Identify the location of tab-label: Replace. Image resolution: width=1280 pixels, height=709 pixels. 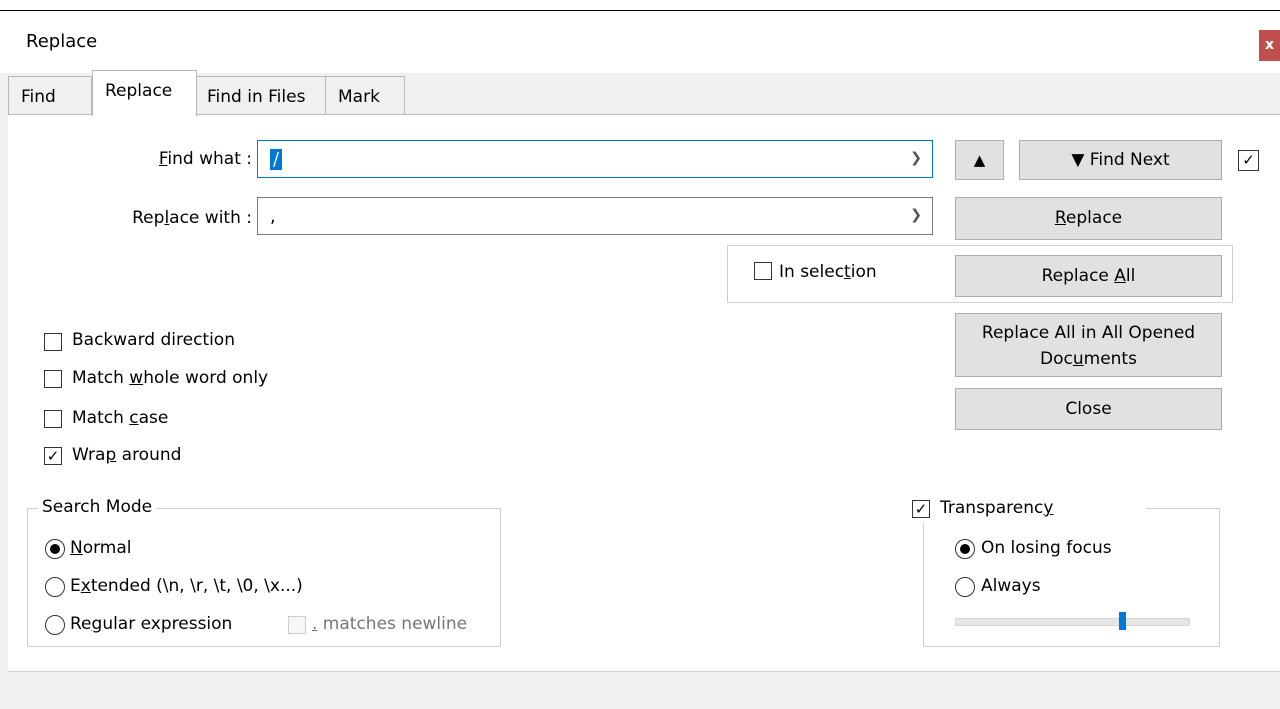
(139, 91).